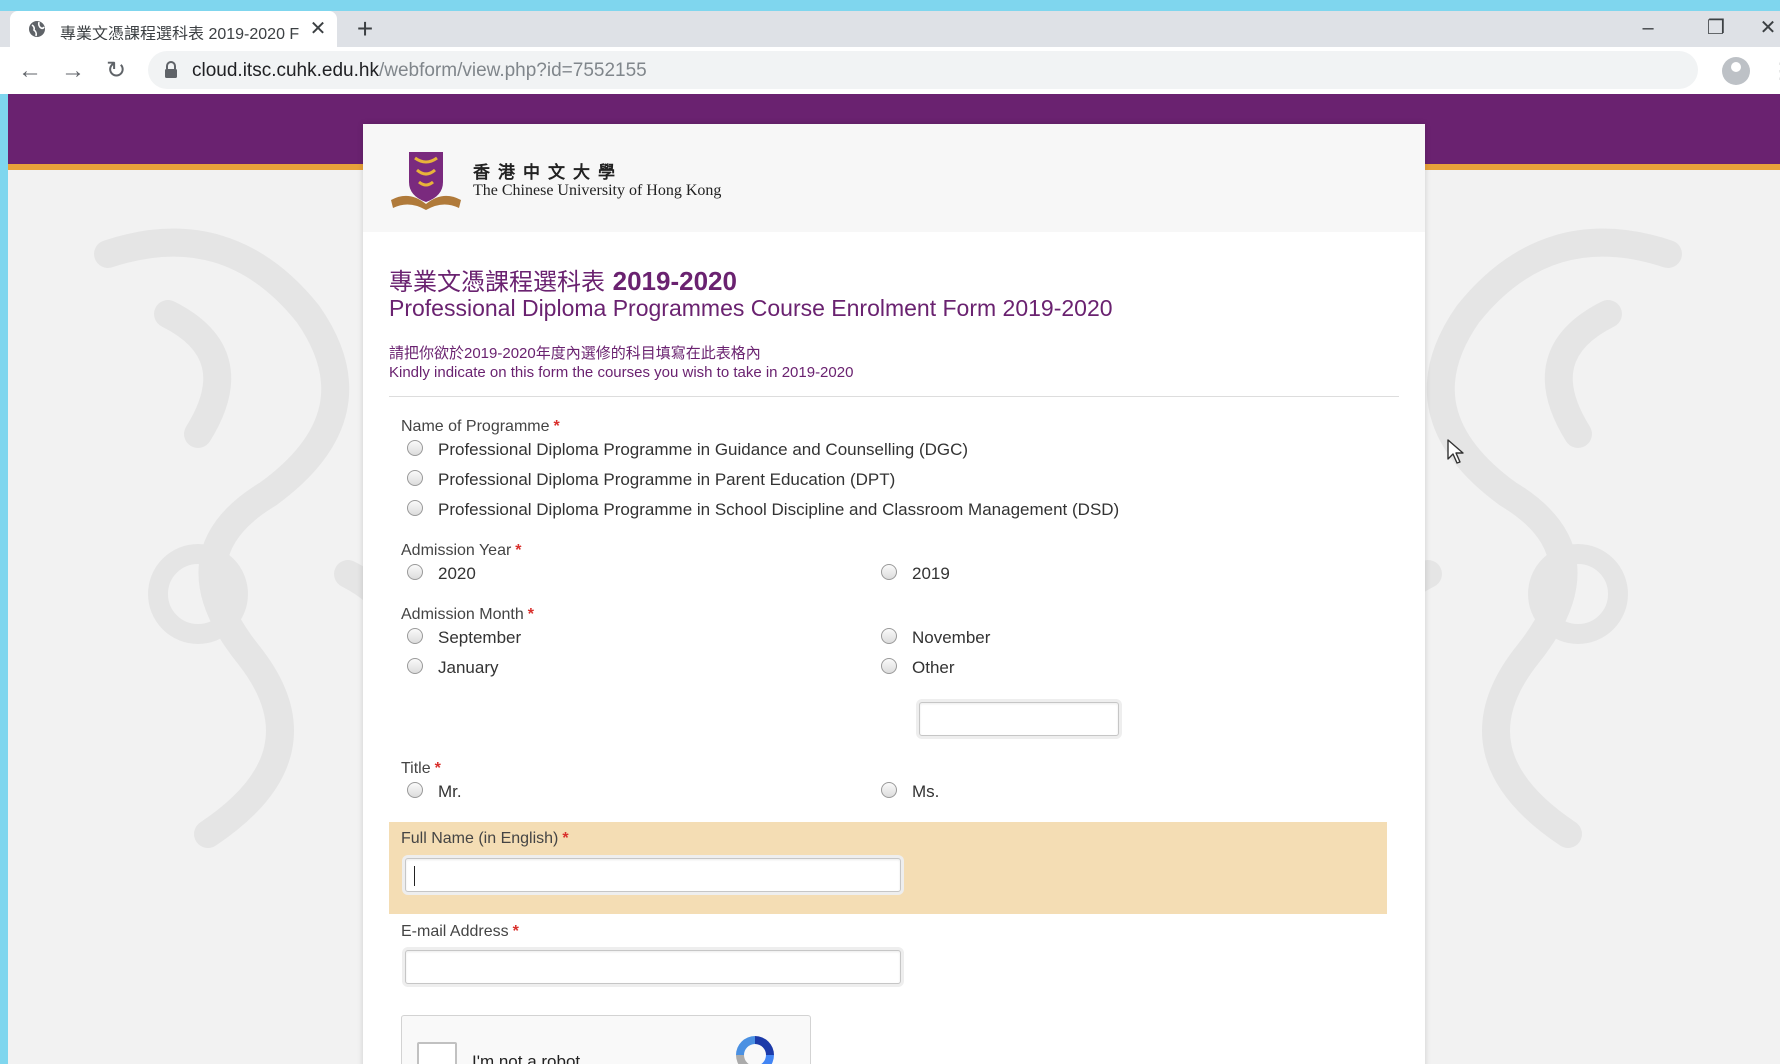 This screenshot has height=1064, width=1780. Describe the element at coordinates (548, 173) in the screenshot. I see `university-name-zh: 香港中文大學` at that location.